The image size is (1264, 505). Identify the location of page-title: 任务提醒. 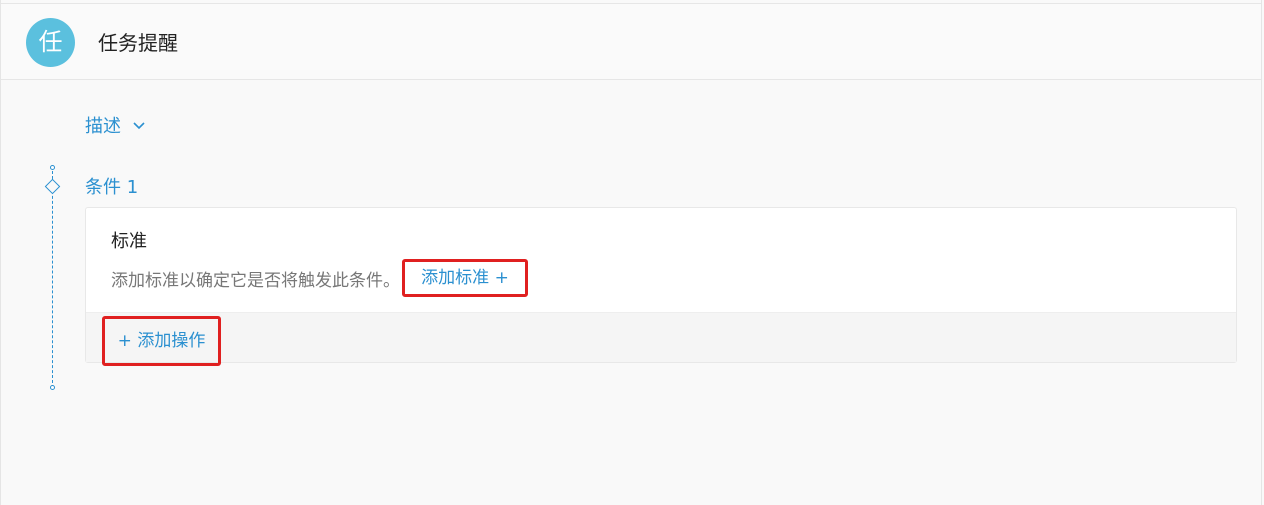
(138, 43).